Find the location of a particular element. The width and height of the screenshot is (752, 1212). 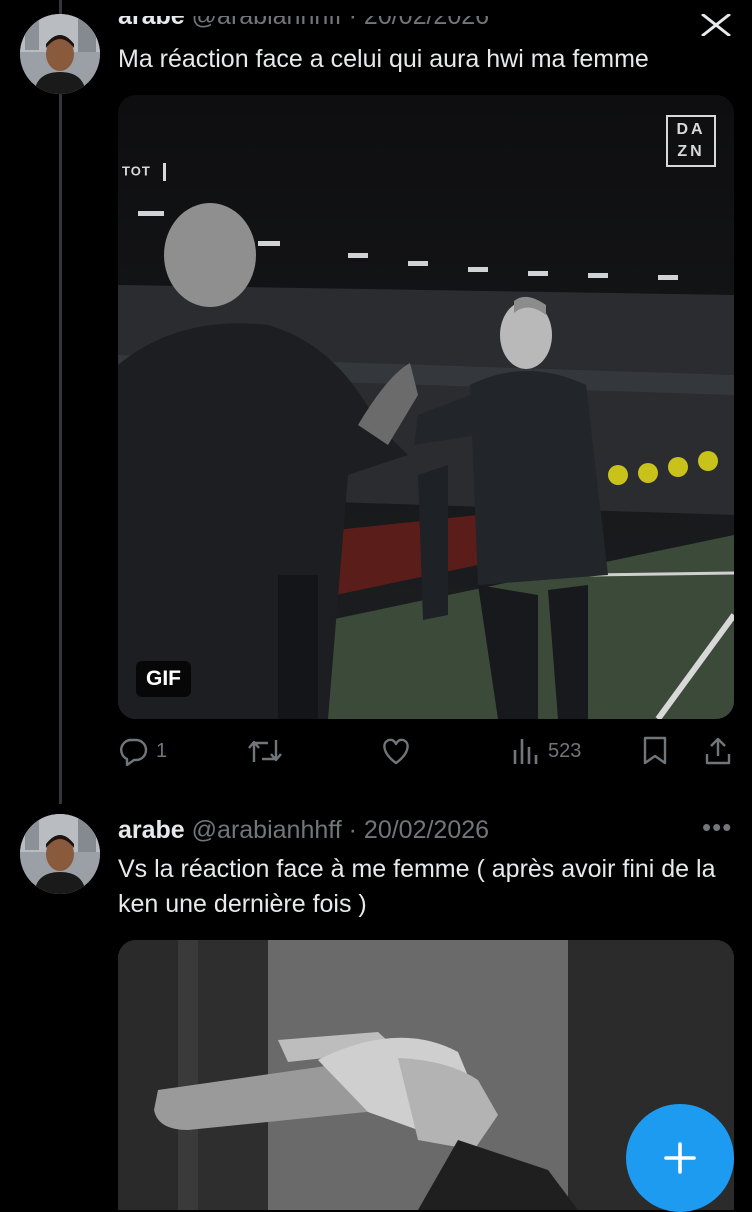

broadcaster-logo: DA ZN is located at coordinates (691, 141).